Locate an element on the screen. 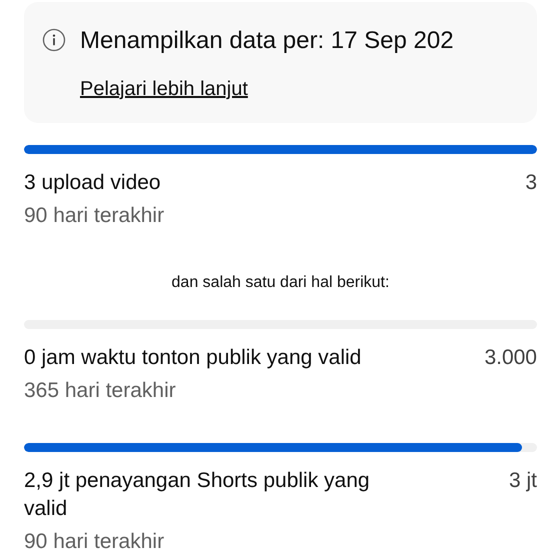  info-icon is located at coordinates (54, 40).